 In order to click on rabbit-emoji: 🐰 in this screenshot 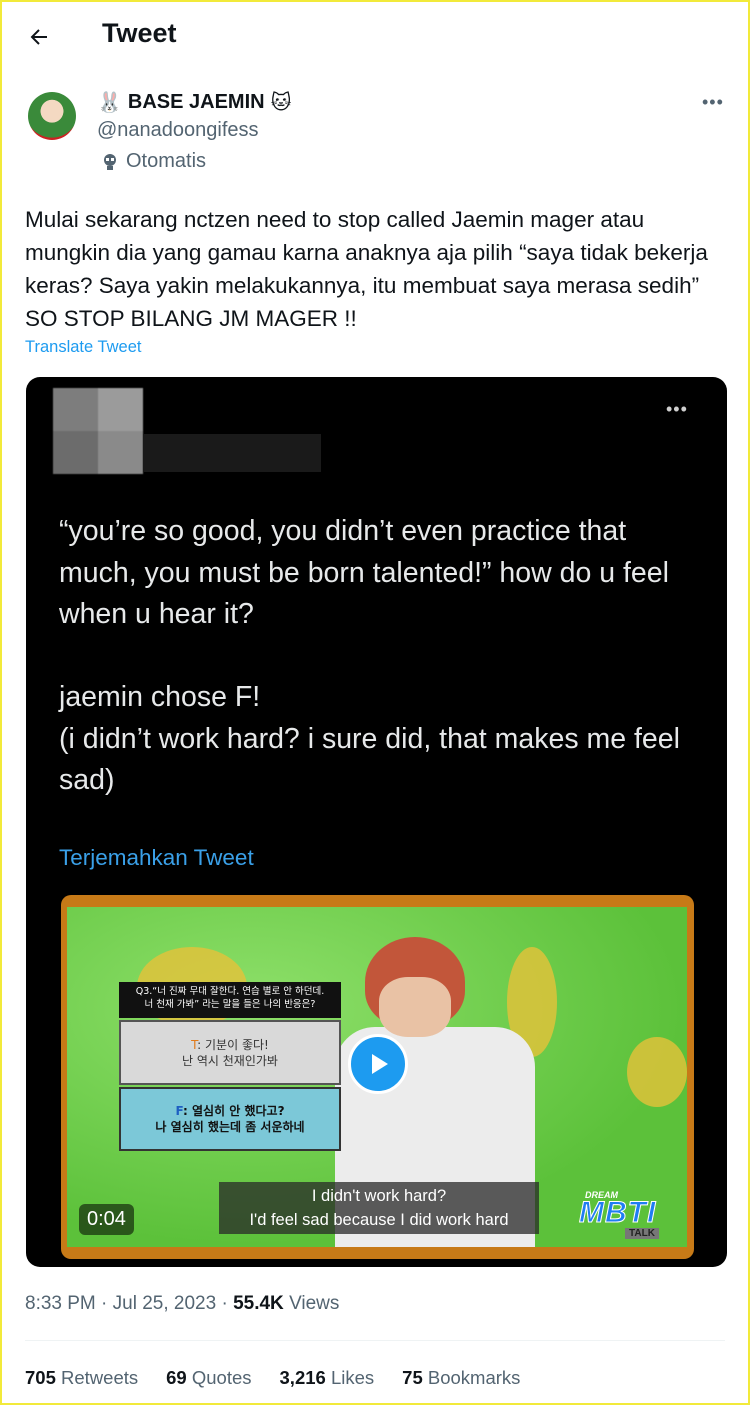, I will do `click(109, 102)`.